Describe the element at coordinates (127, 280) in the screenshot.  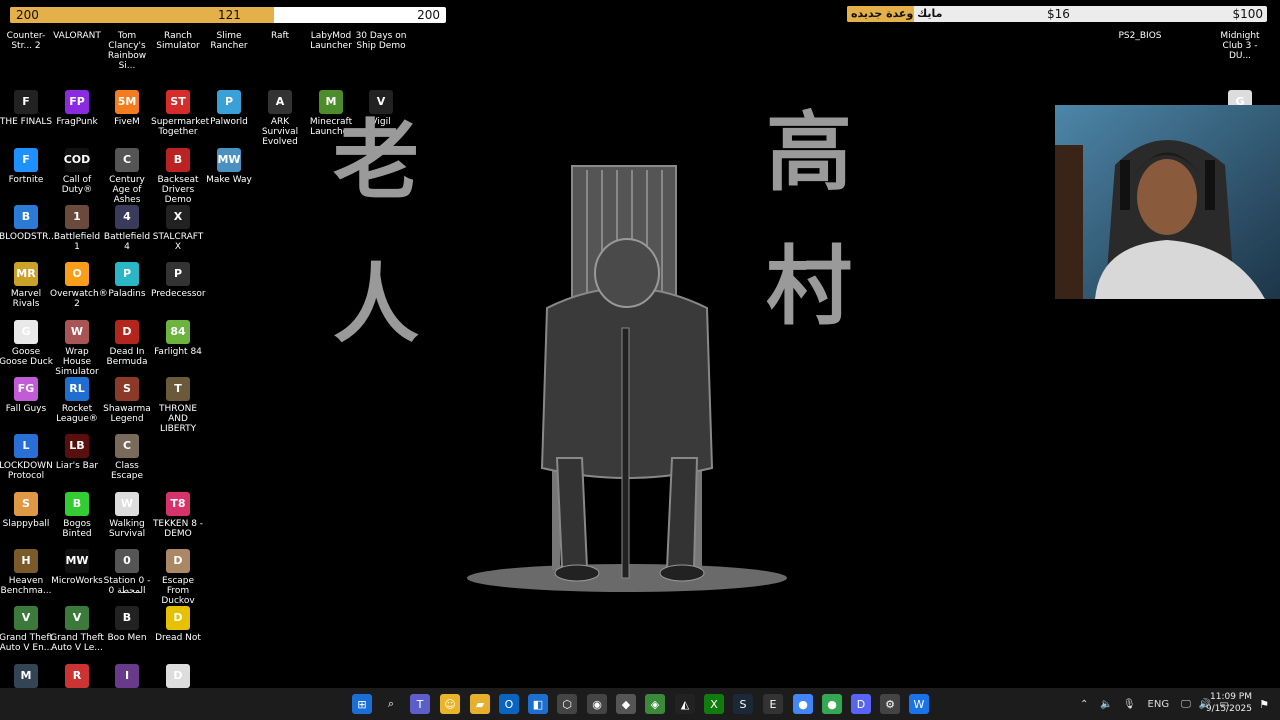
I see `desktop-icon-paladins: P Paladins` at that location.